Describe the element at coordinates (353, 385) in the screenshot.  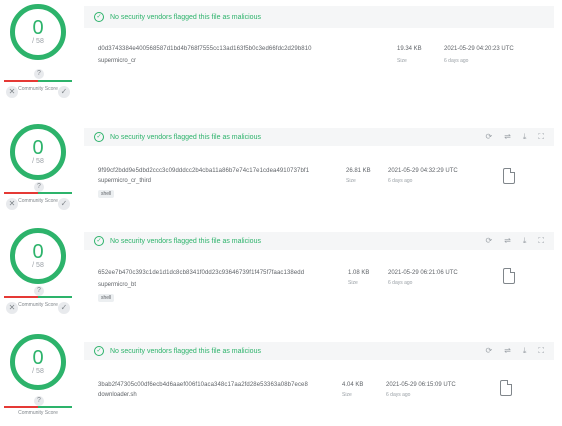
I see `file-size: 4.04 KB` at that location.